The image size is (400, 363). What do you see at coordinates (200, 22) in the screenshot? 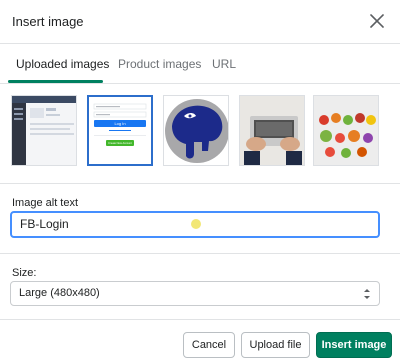
I see `dialog-header: Insert image` at bounding box center [200, 22].